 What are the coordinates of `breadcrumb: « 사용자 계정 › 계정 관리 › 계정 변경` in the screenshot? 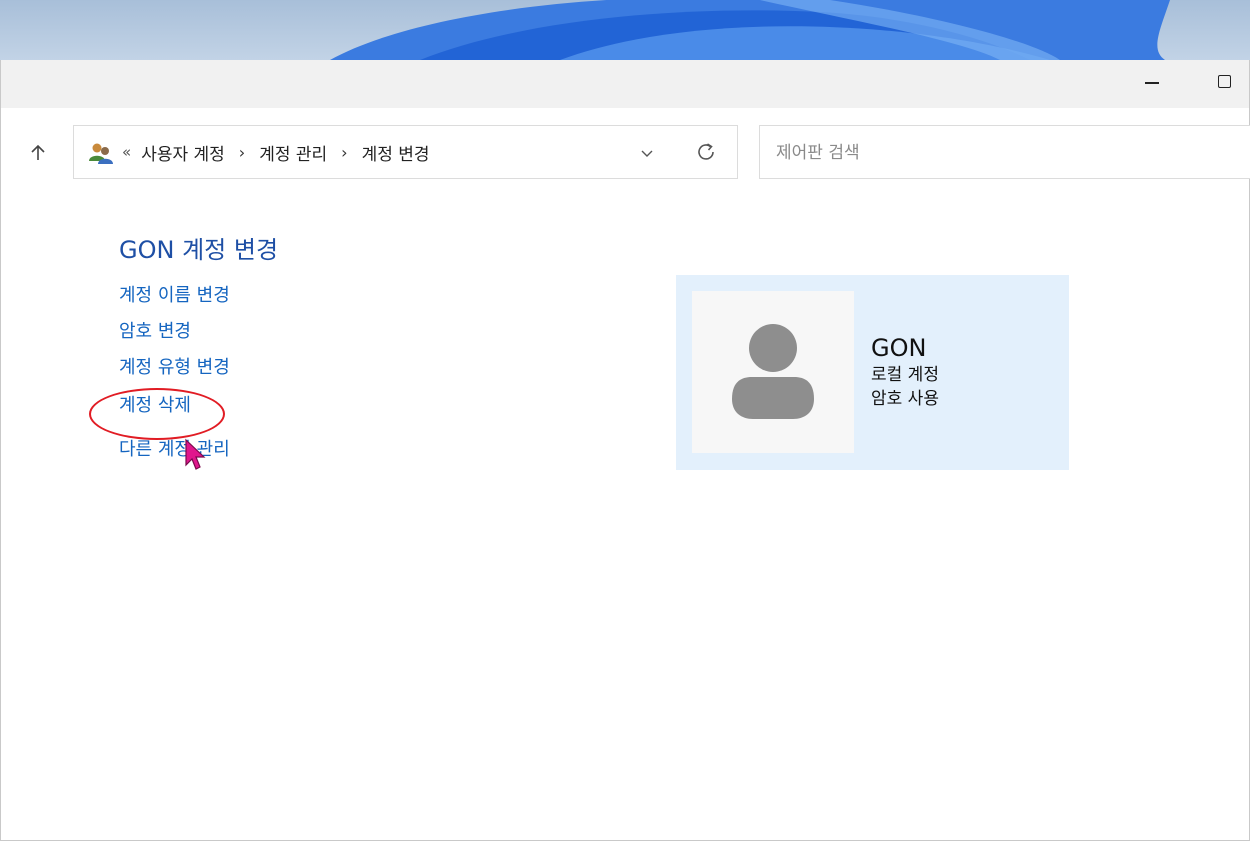 It's located at (276, 152).